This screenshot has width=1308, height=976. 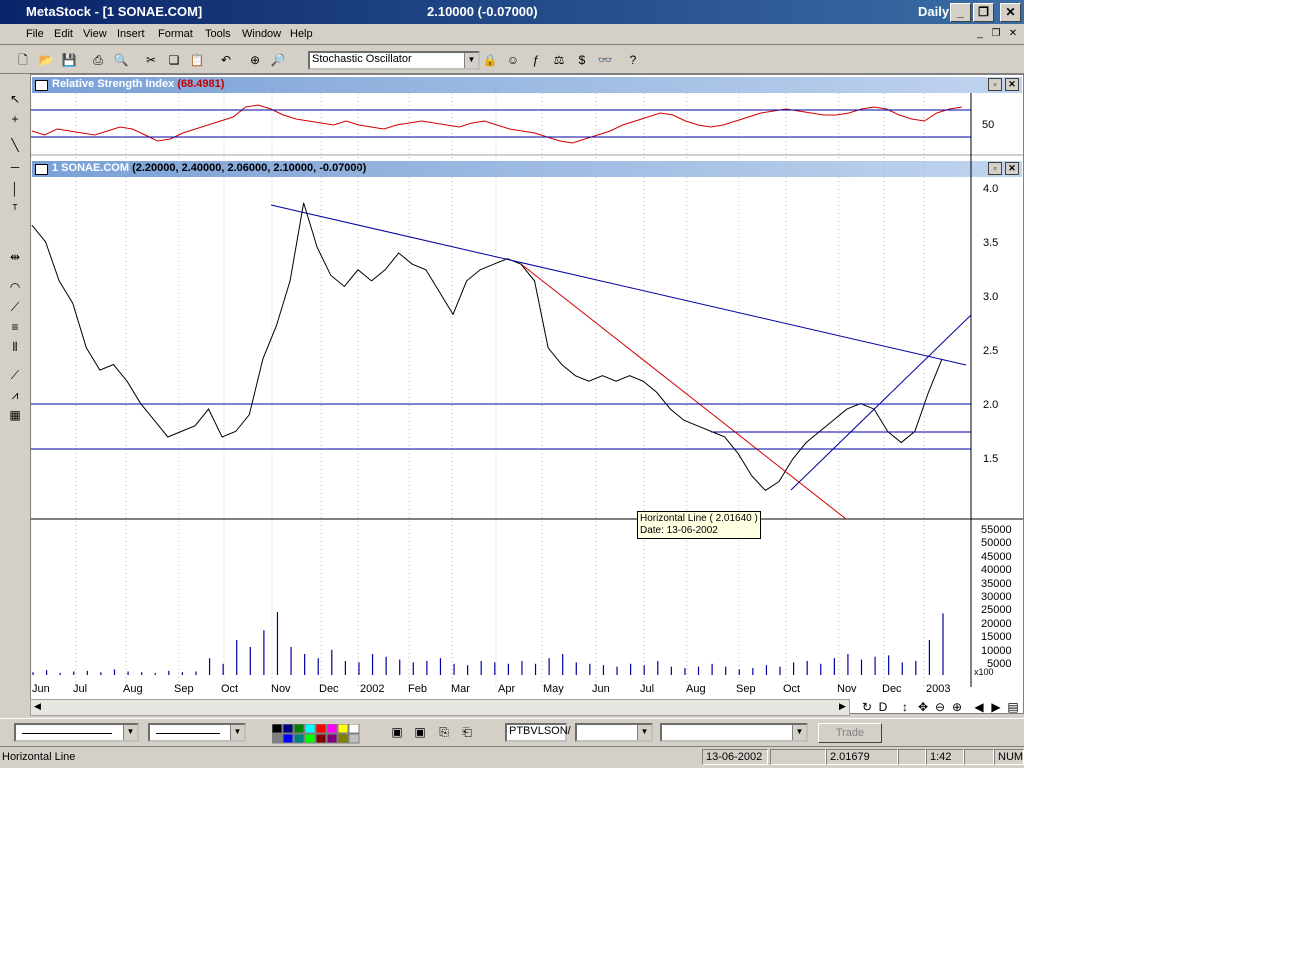 What do you see at coordinates (734, 732) in the screenshot?
I see `order-select: ▼` at bounding box center [734, 732].